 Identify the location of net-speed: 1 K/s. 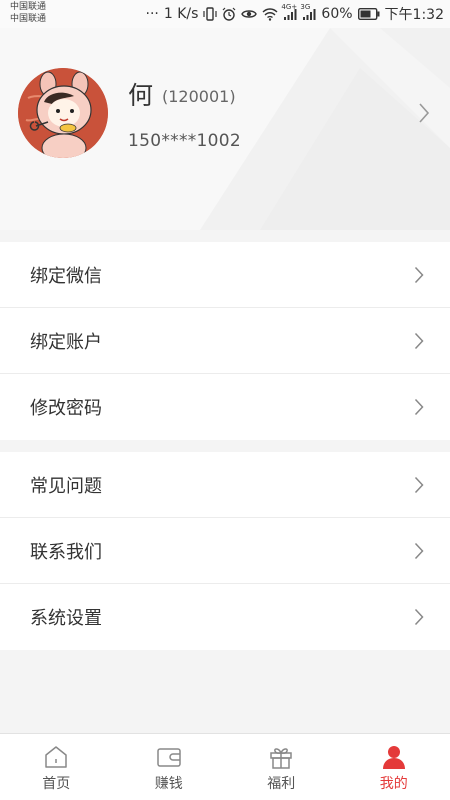
(181, 14).